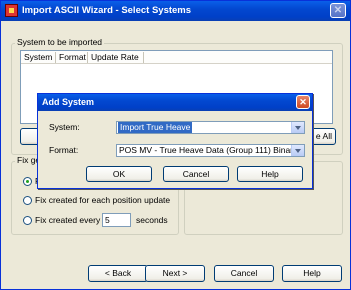  What do you see at coordinates (115, 57) in the screenshot?
I see `column-update-rate: Update Rate` at bounding box center [115, 57].